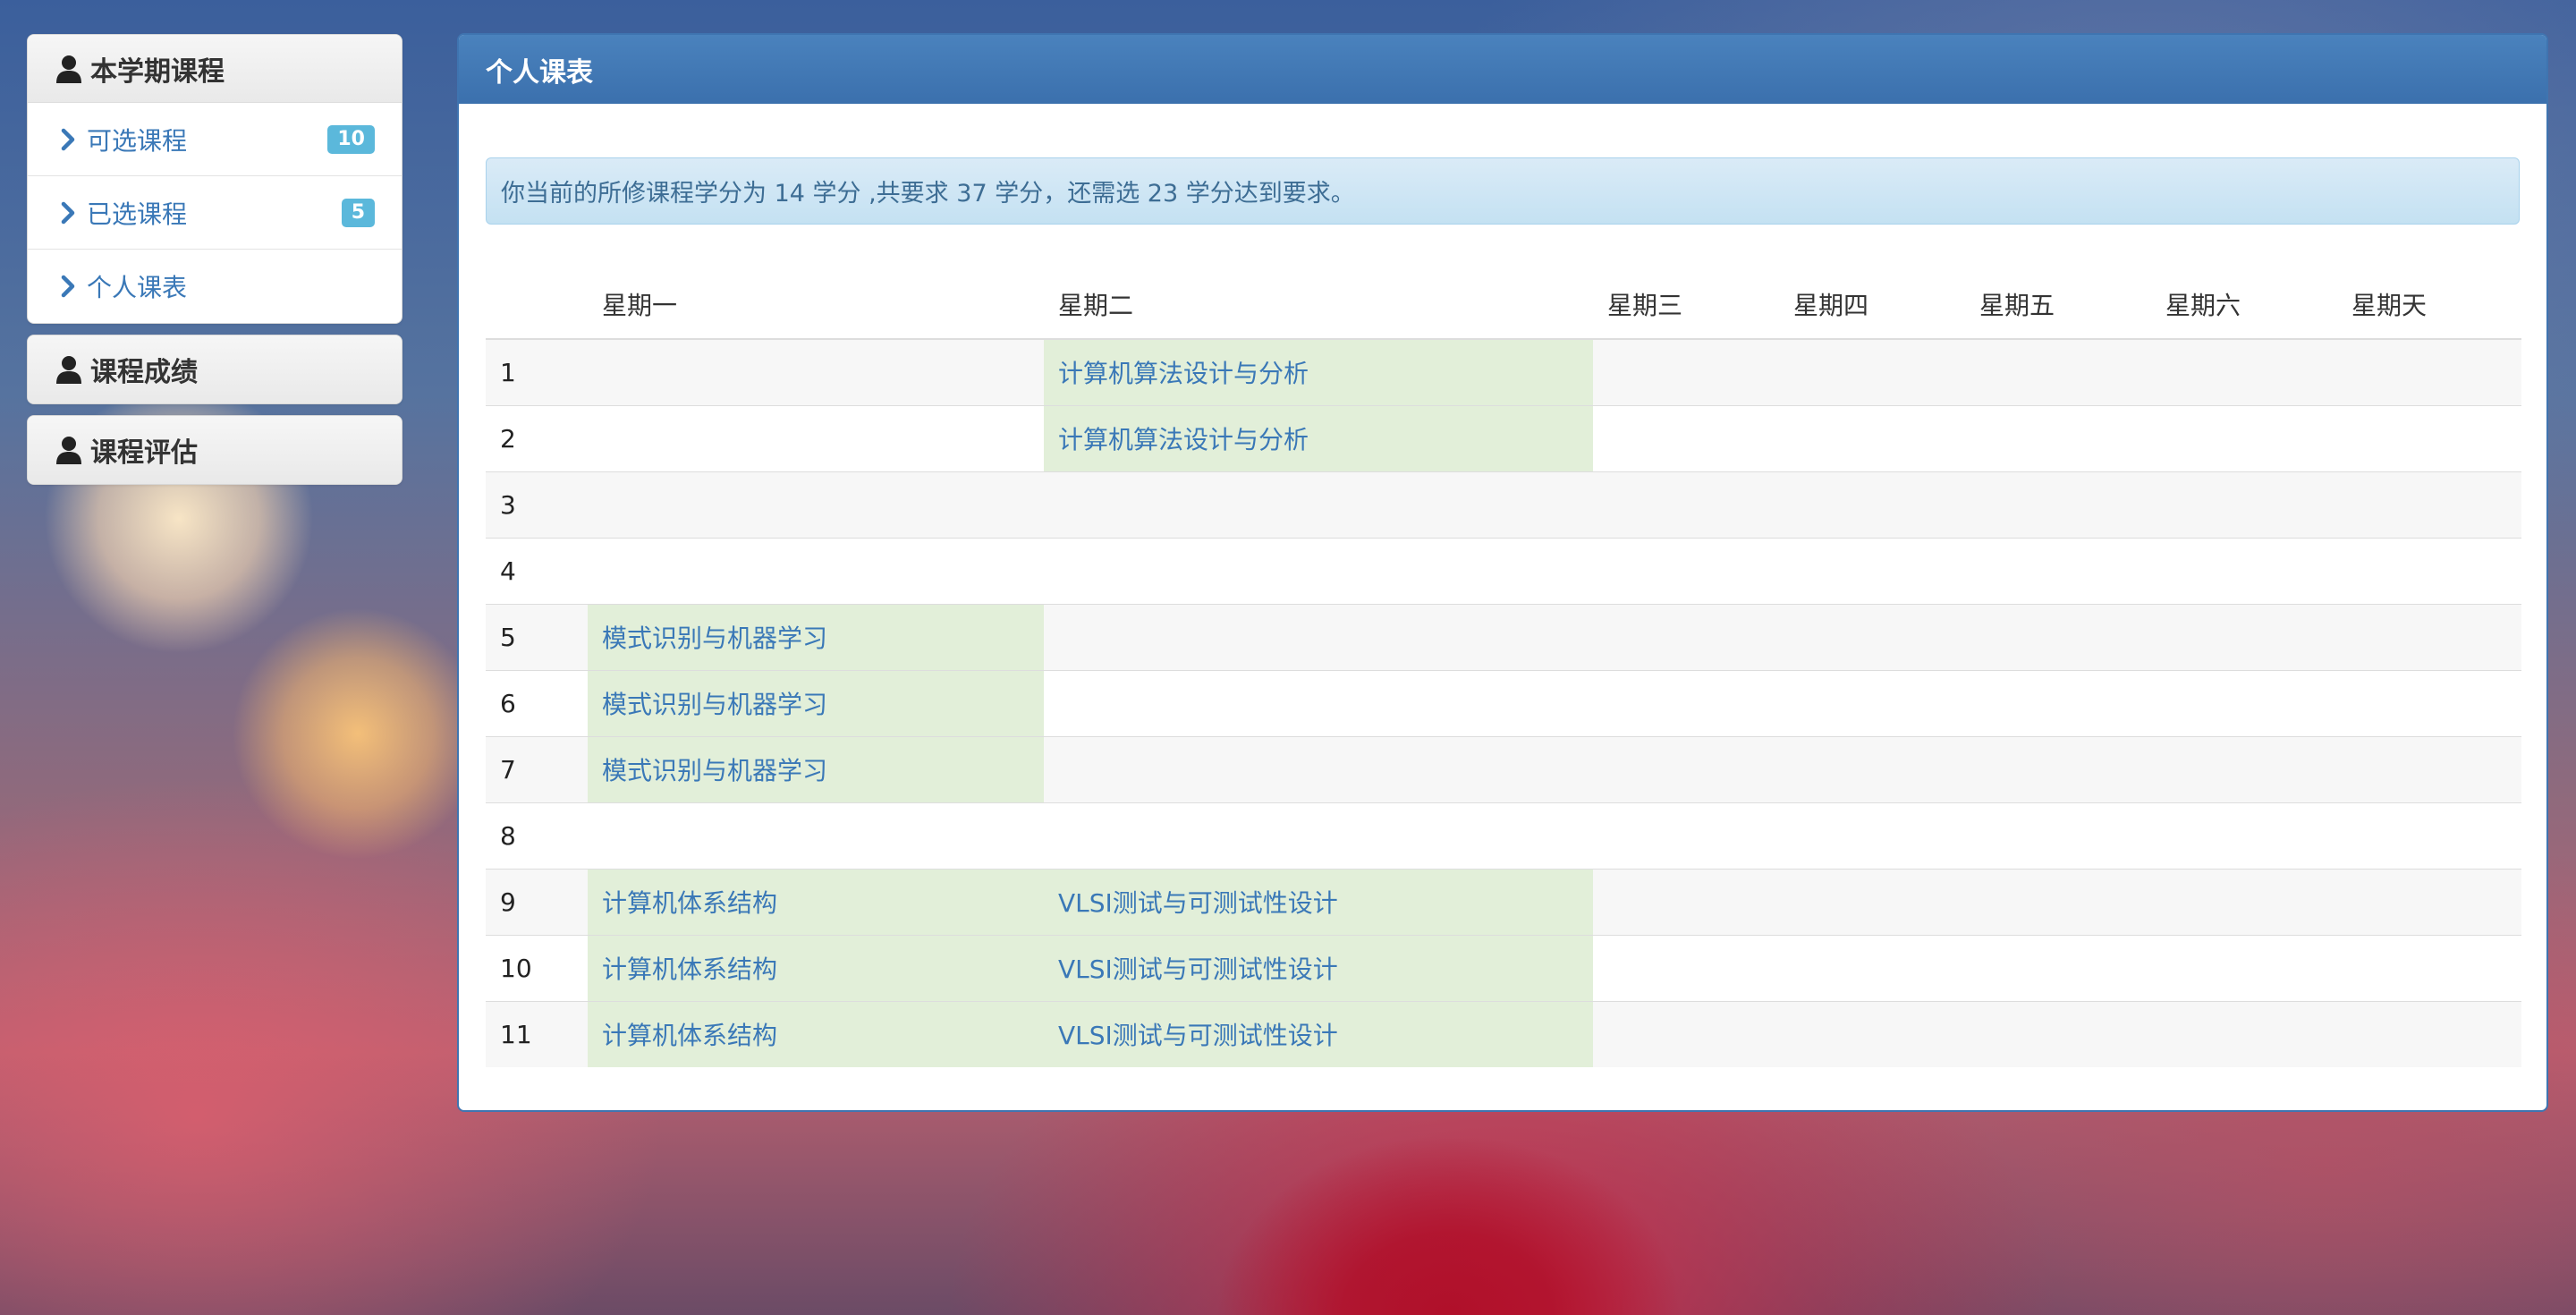 The width and height of the screenshot is (2576, 1315). Describe the element at coordinates (215, 286) in the screenshot. I see `sidebar-item-personal-schedule: 个人课表` at that location.